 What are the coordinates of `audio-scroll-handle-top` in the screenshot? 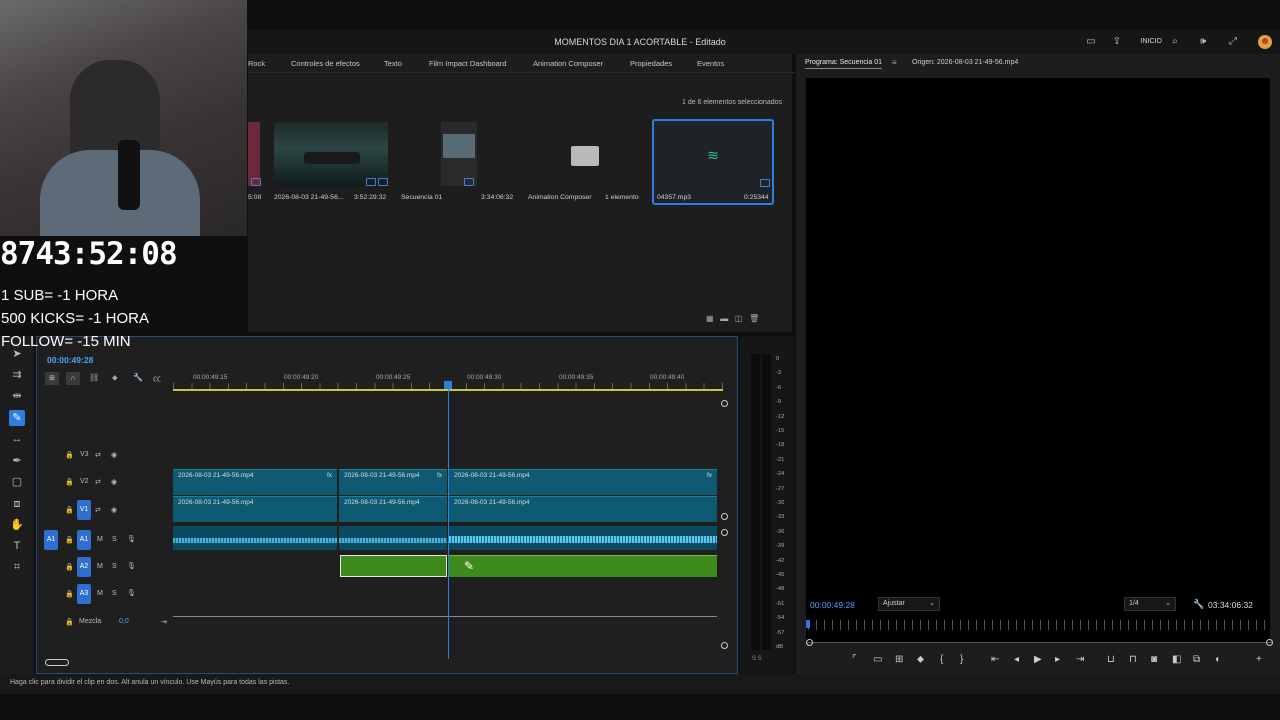 It's located at (724, 532).